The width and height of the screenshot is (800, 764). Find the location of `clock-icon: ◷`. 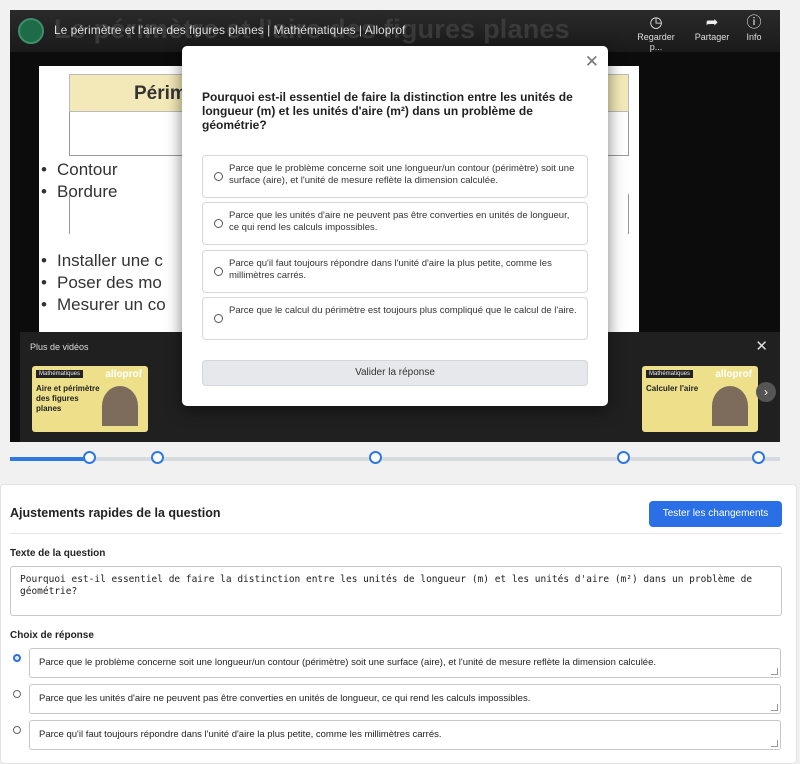

clock-icon: ◷ is located at coordinates (656, 22).